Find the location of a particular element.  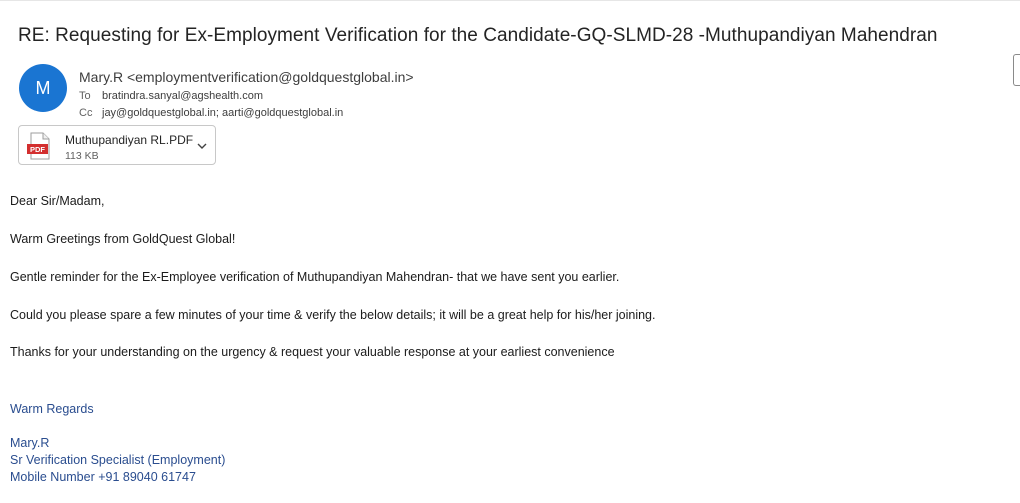

body-greeting: Dear Sir/Madam, is located at coordinates (57, 201).